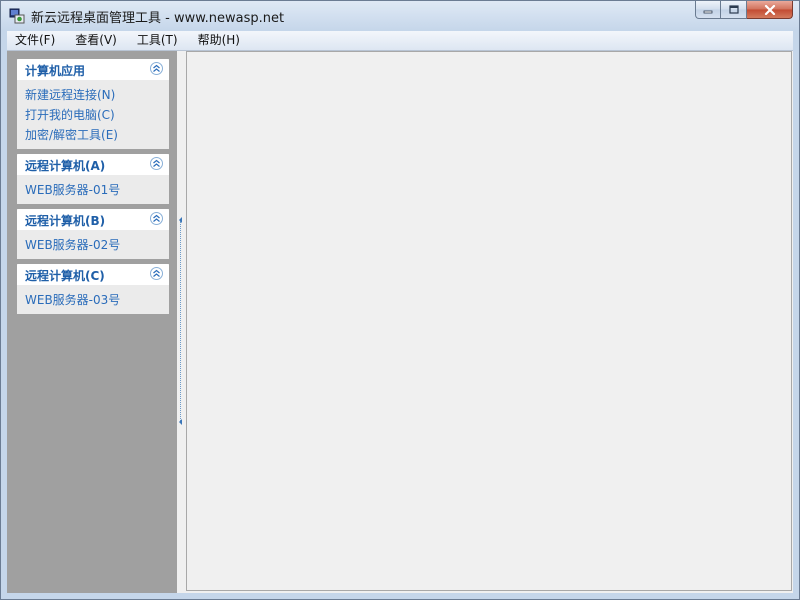 The width and height of the screenshot is (800, 600). I want to click on minimize-button, so click(708, 10).